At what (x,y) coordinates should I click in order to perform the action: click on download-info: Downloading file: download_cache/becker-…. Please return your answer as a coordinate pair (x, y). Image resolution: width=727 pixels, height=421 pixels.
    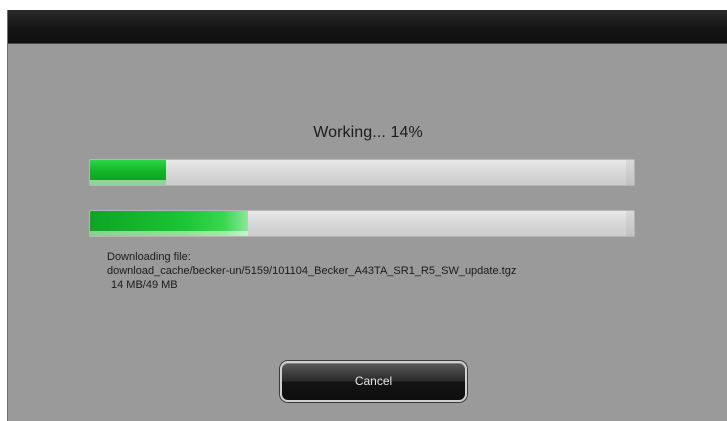
    Looking at the image, I should click on (311, 271).